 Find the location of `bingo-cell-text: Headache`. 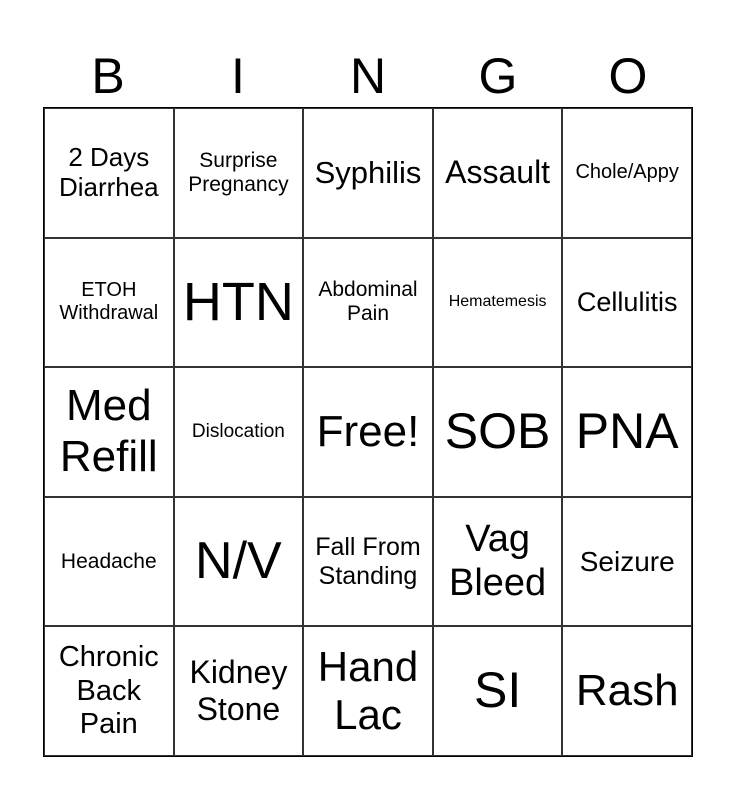

bingo-cell-text: Headache is located at coordinates (108, 561).